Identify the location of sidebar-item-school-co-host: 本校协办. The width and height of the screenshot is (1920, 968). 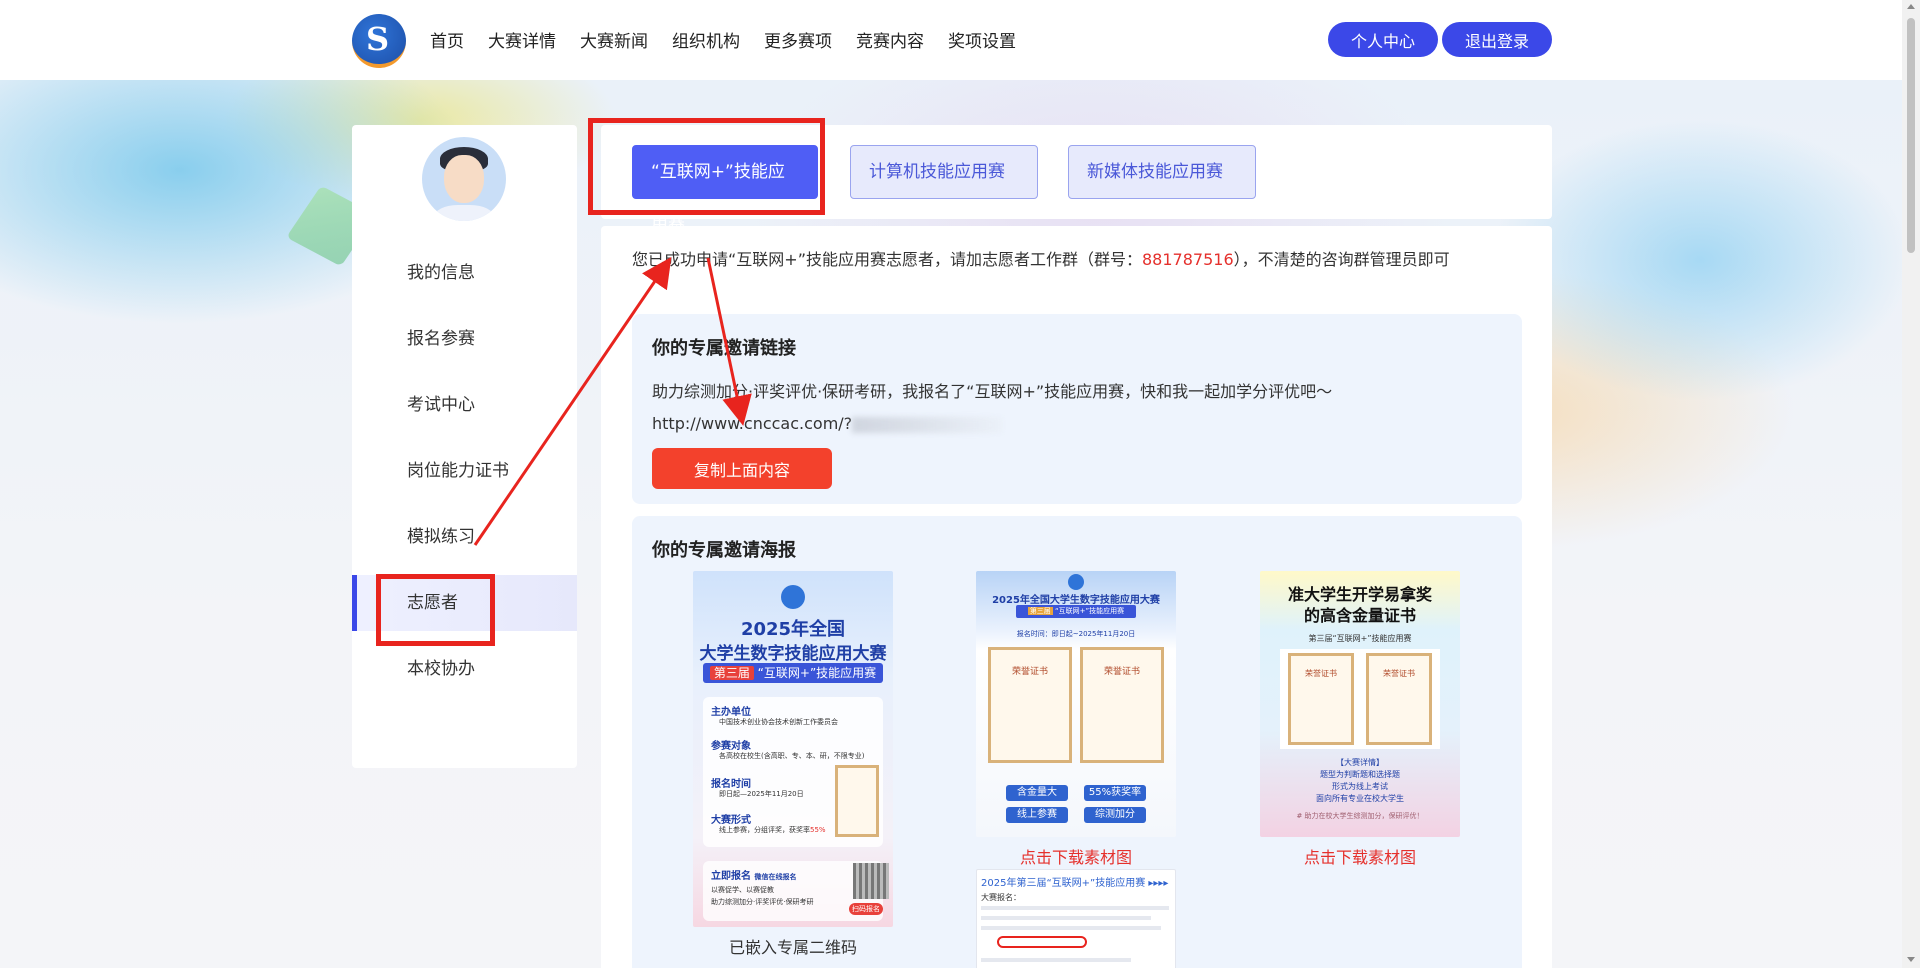
(464, 669).